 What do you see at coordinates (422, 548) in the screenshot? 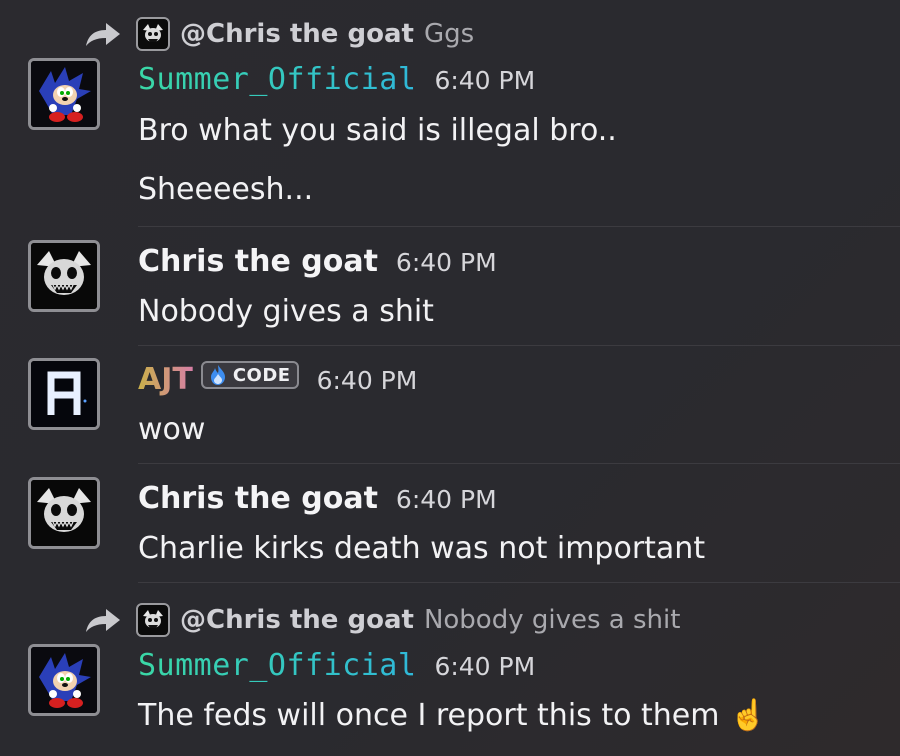
I see `message-text: Charlie kirks death was not important` at bounding box center [422, 548].